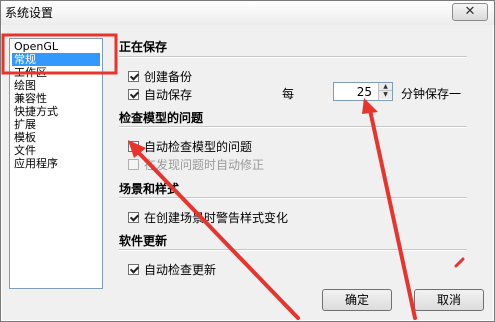 The image size is (495, 322). I want to click on autosave-checkbox, so click(133, 94).